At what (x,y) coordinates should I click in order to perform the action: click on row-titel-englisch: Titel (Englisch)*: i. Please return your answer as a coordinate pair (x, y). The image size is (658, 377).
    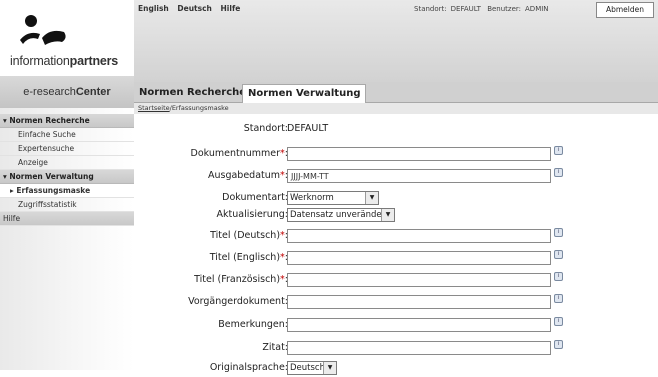
    Looking at the image, I should click on (396, 258).